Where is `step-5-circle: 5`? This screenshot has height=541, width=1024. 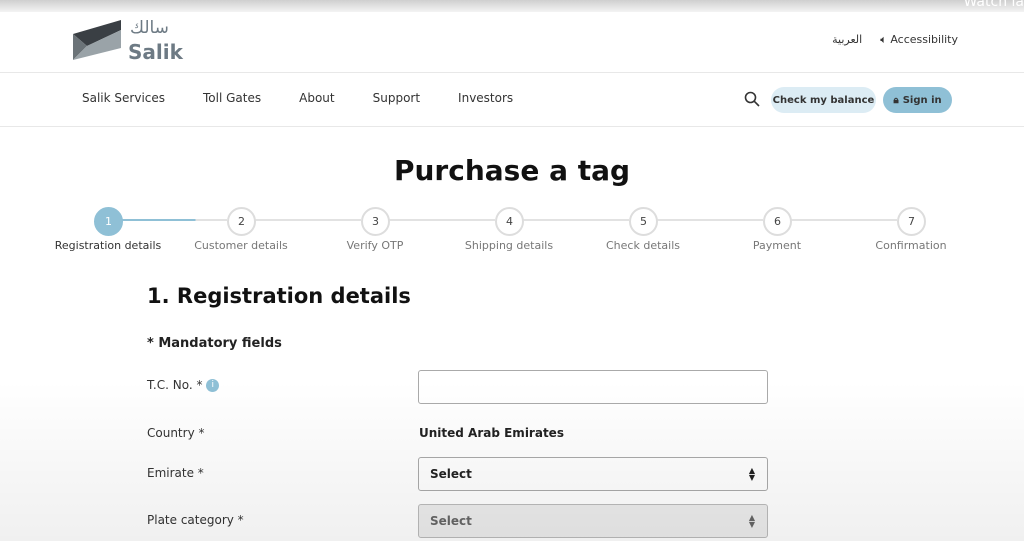
step-5-circle: 5 is located at coordinates (643, 221).